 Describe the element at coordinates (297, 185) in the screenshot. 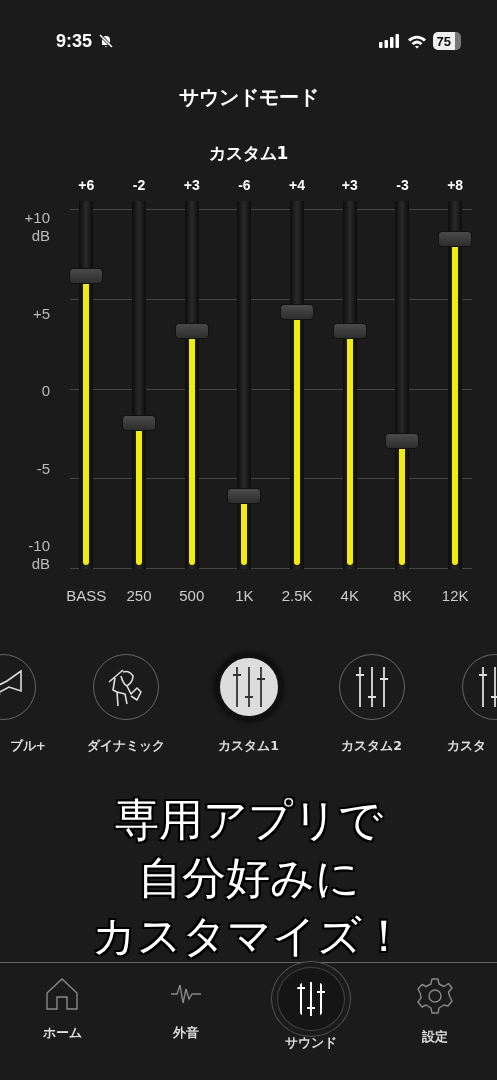

I see `band-value: +4` at that location.